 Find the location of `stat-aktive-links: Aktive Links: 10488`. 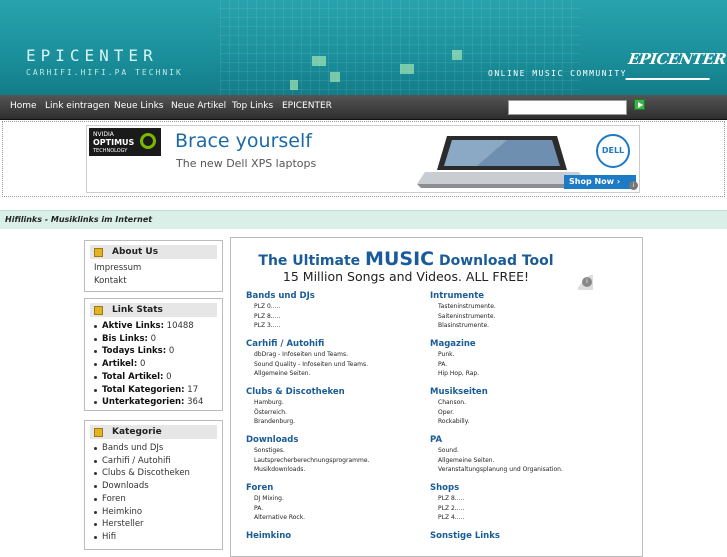

stat-aktive-links: Aktive Links: 10488 is located at coordinates (158, 326).